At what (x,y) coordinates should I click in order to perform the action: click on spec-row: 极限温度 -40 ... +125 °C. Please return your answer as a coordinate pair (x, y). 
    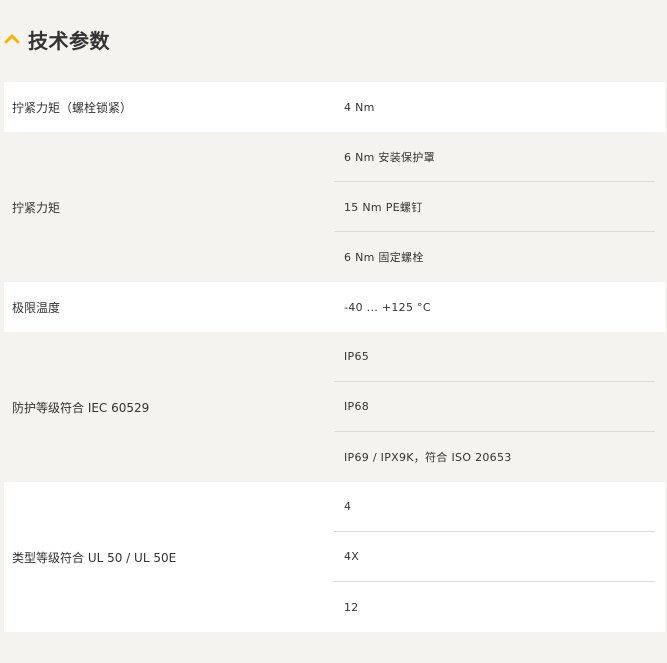
    Looking at the image, I should click on (334, 307).